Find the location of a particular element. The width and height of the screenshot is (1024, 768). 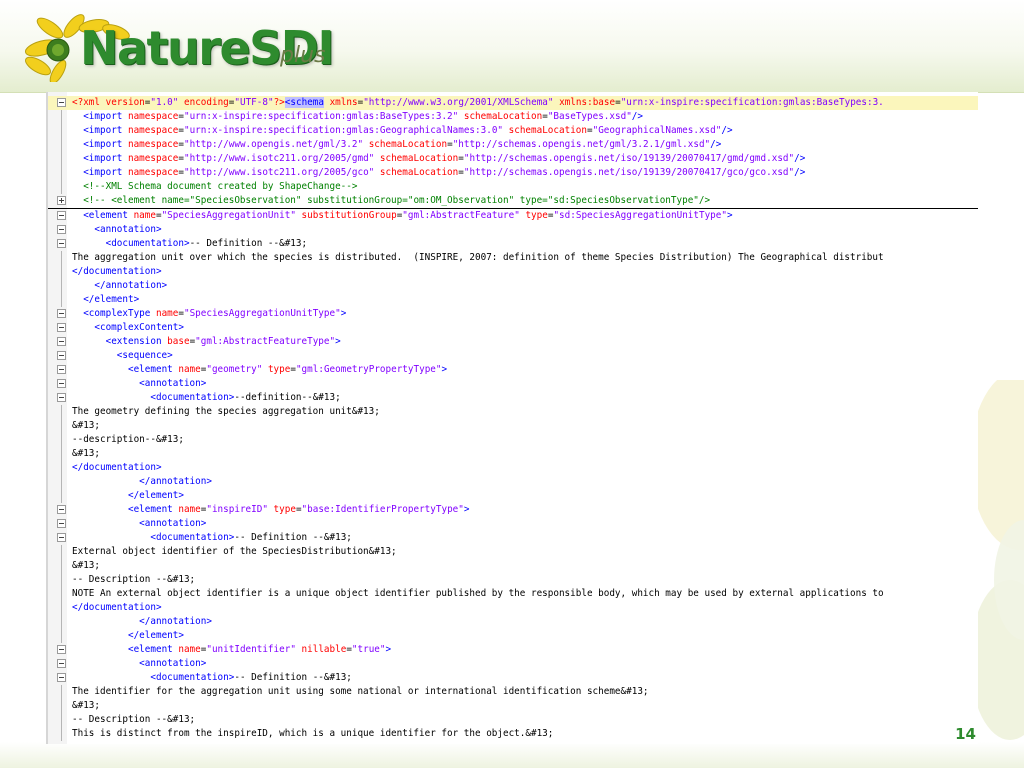

code-token: "true" is located at coordinates (368, 649).